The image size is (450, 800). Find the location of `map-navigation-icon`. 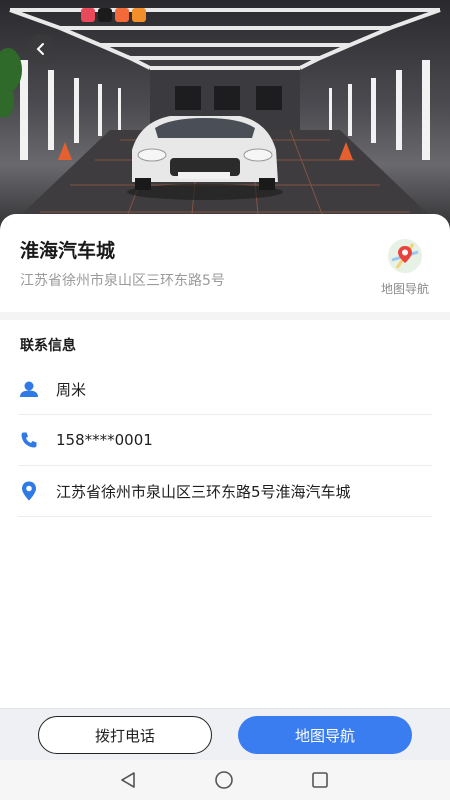

map-navigation-icon is located at coordinates (405, 256).